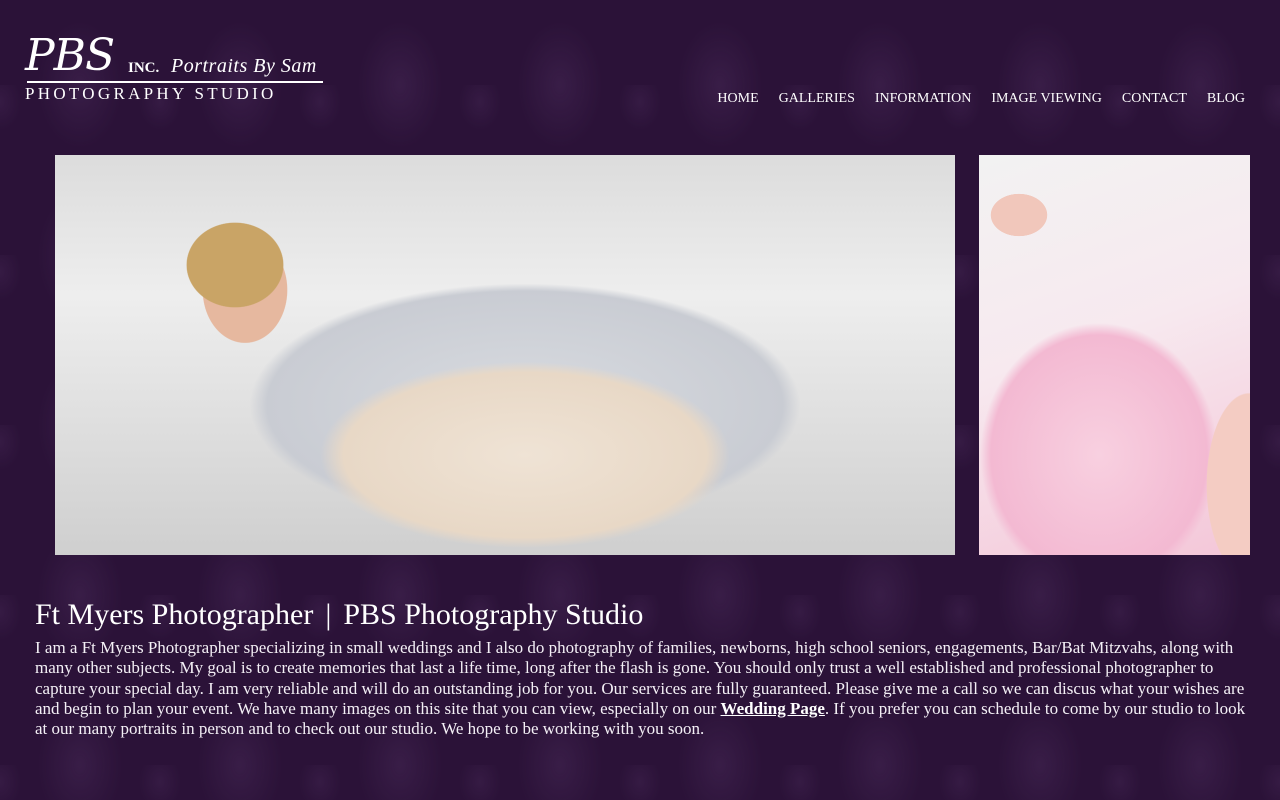 This screenshot has height=800, width=1280. What do you see at coordinates (737, 99) in the screenshot?
I see `nav-home: HOME` at bounding box center [737, 99].